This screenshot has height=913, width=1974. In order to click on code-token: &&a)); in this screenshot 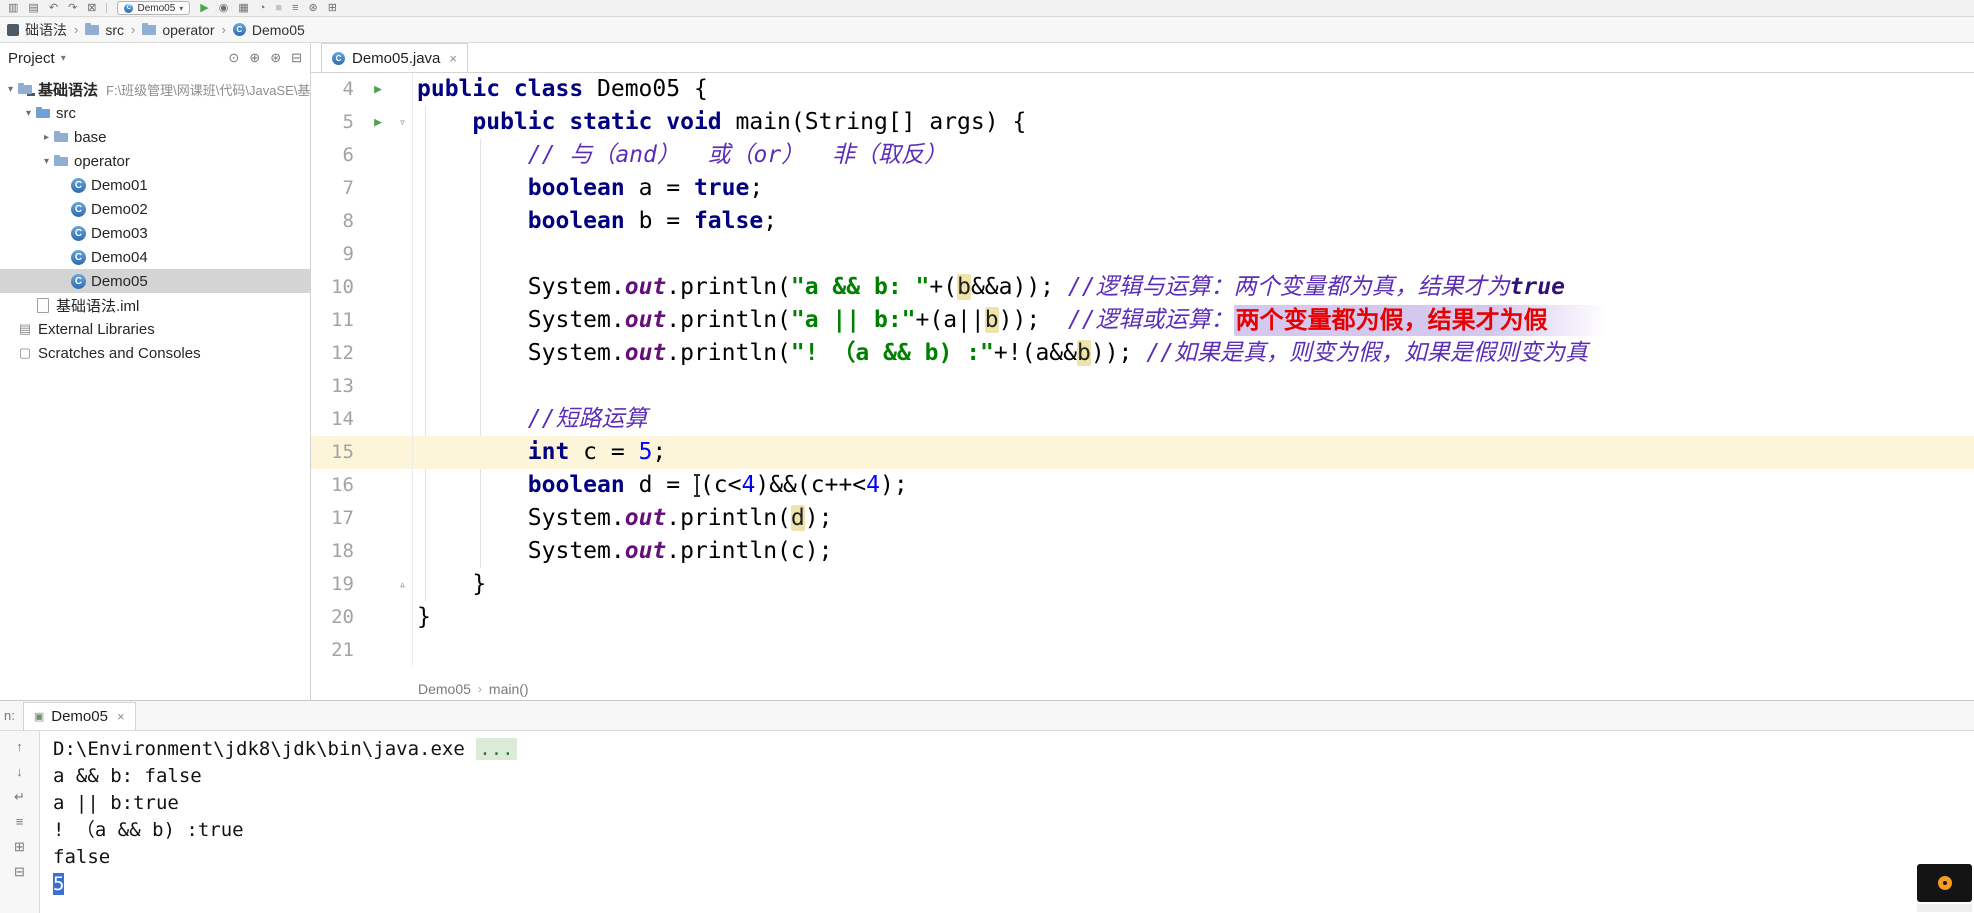, I will do `click(1019, 287)`.